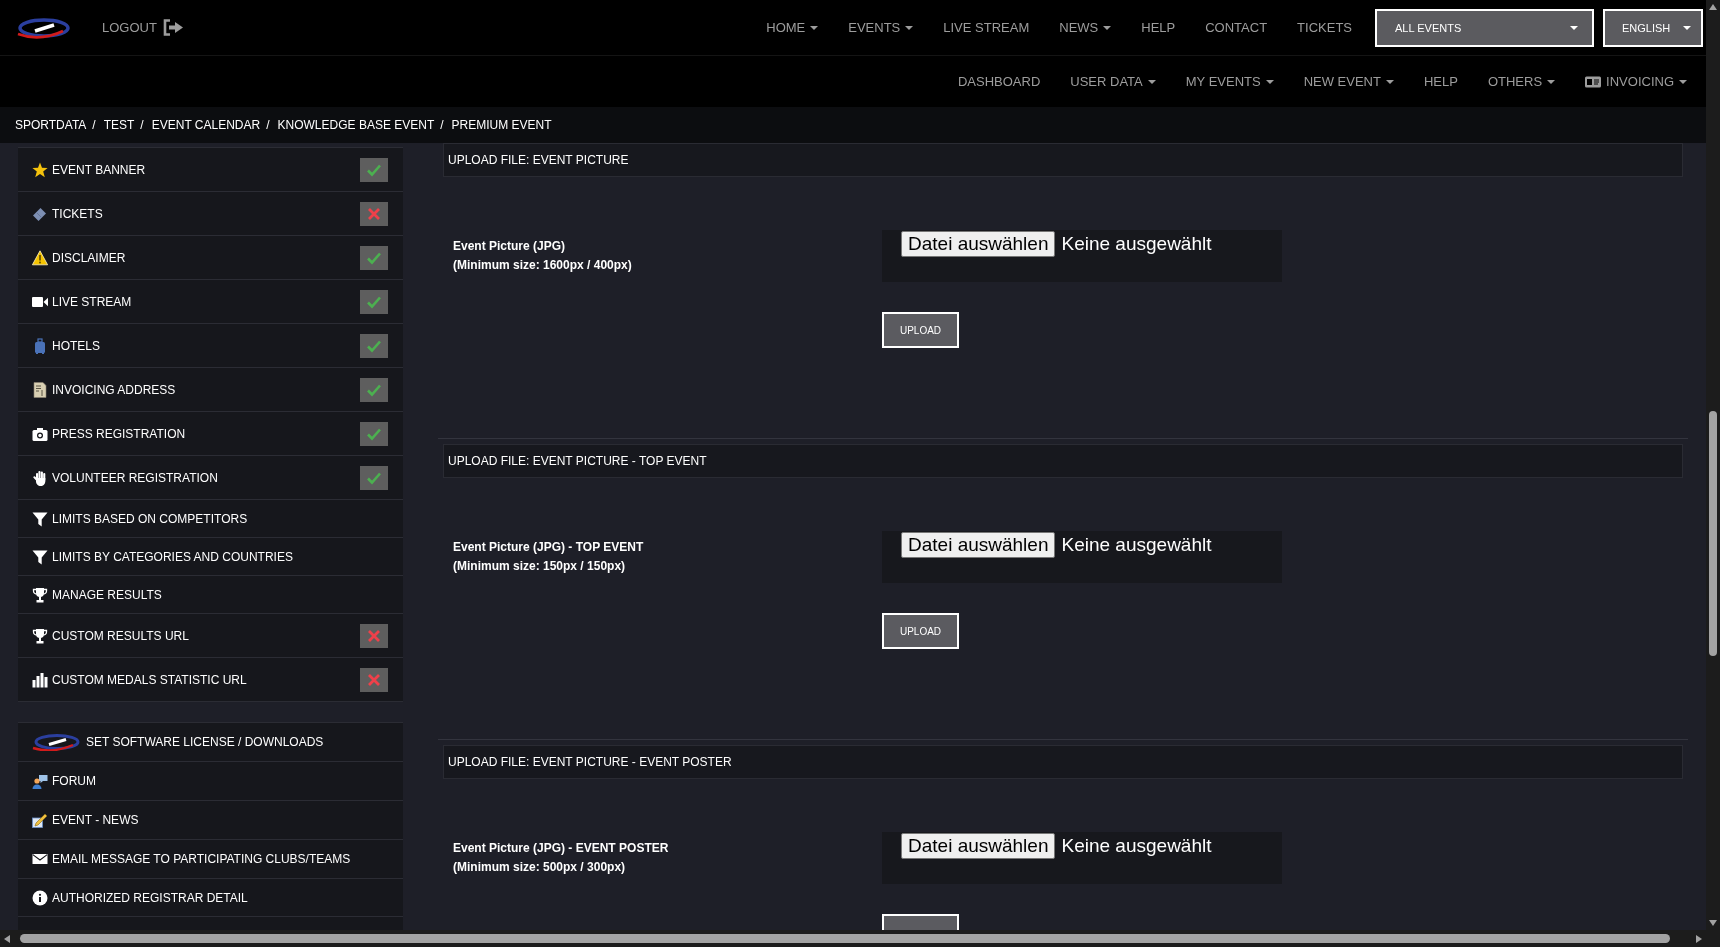  Describe the element at coordinates (792, 27) in the screenshot. I see `nav-link: HOME` at that location.